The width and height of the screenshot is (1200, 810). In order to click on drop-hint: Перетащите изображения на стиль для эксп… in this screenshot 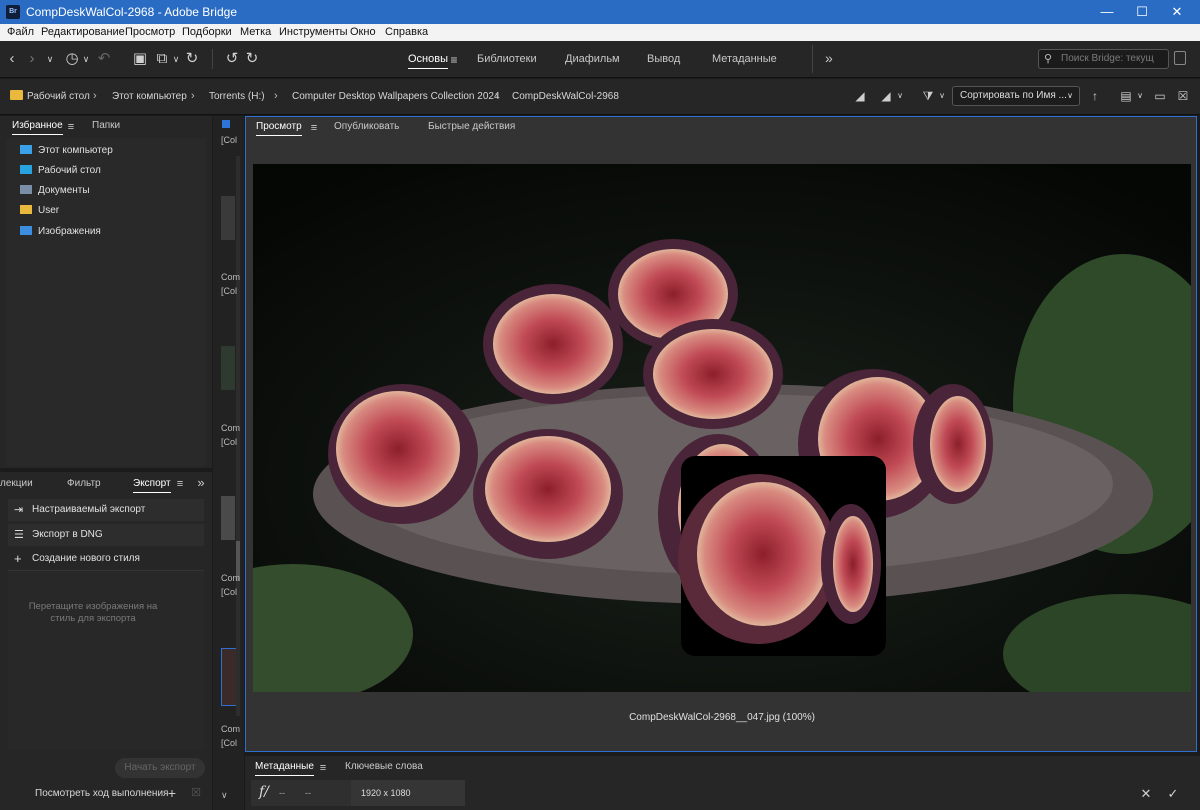, I will do `click(93, 613)`.